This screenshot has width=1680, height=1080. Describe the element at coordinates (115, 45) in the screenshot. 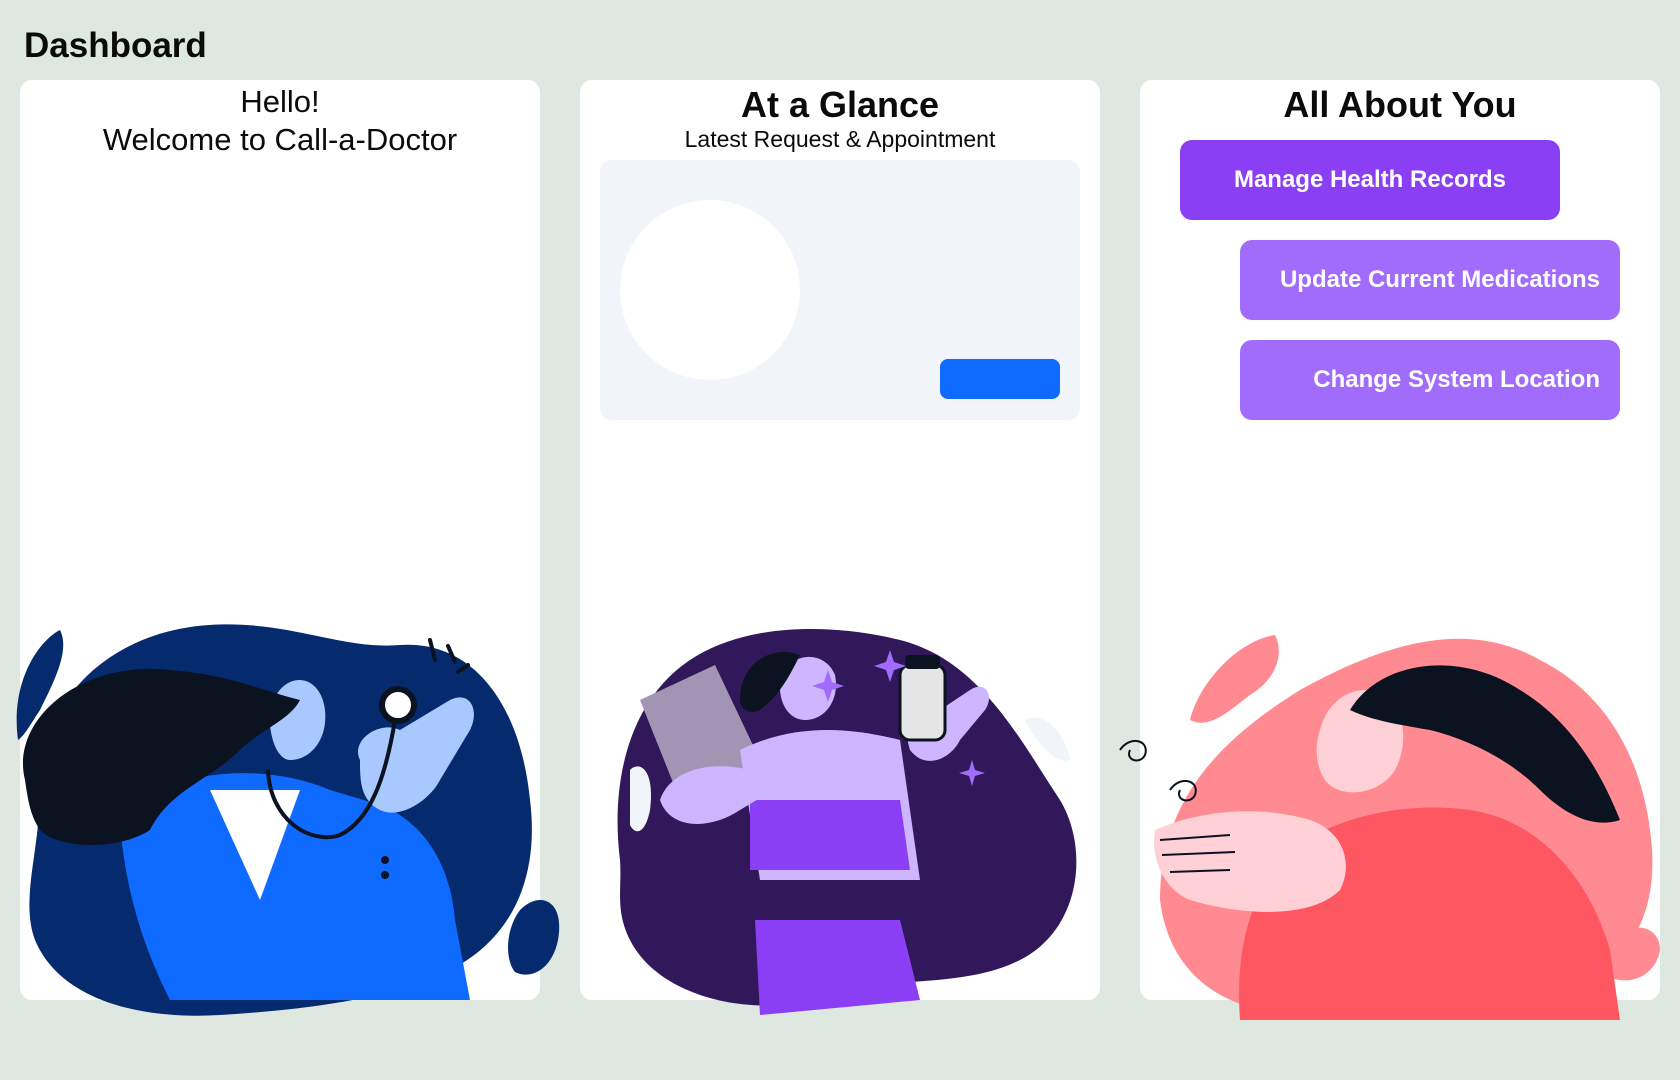

I see `page-title: Dashboard` at that location.